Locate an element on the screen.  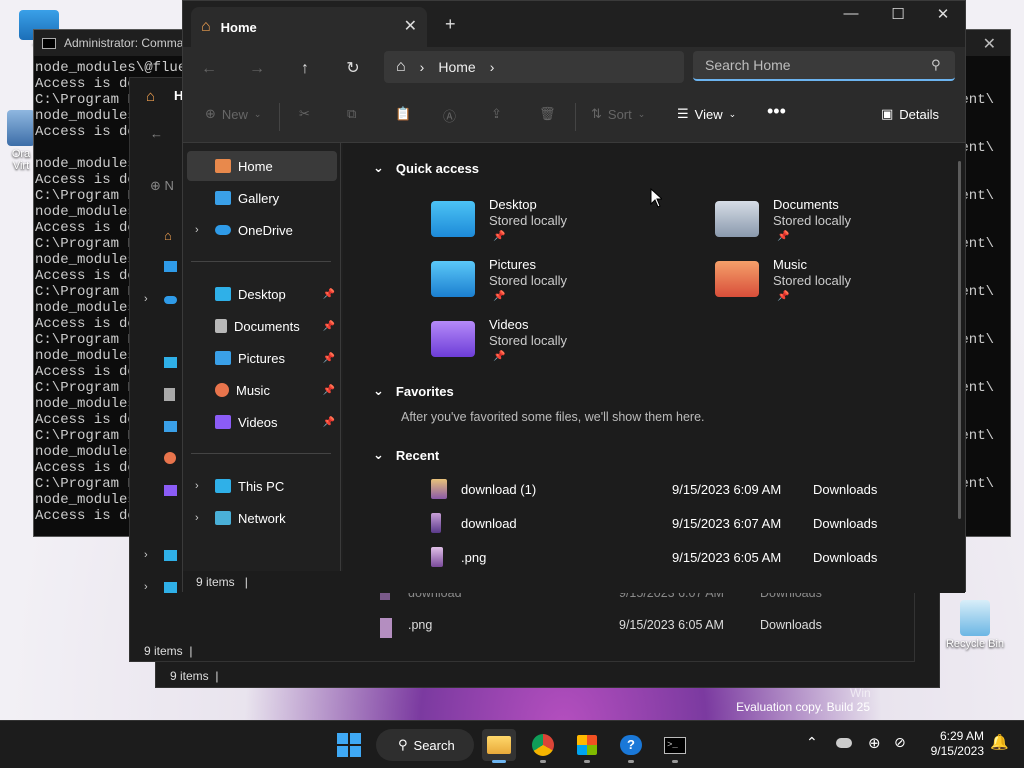
view-button: ☰ View ⌄ is located at coordinates (706, 114).